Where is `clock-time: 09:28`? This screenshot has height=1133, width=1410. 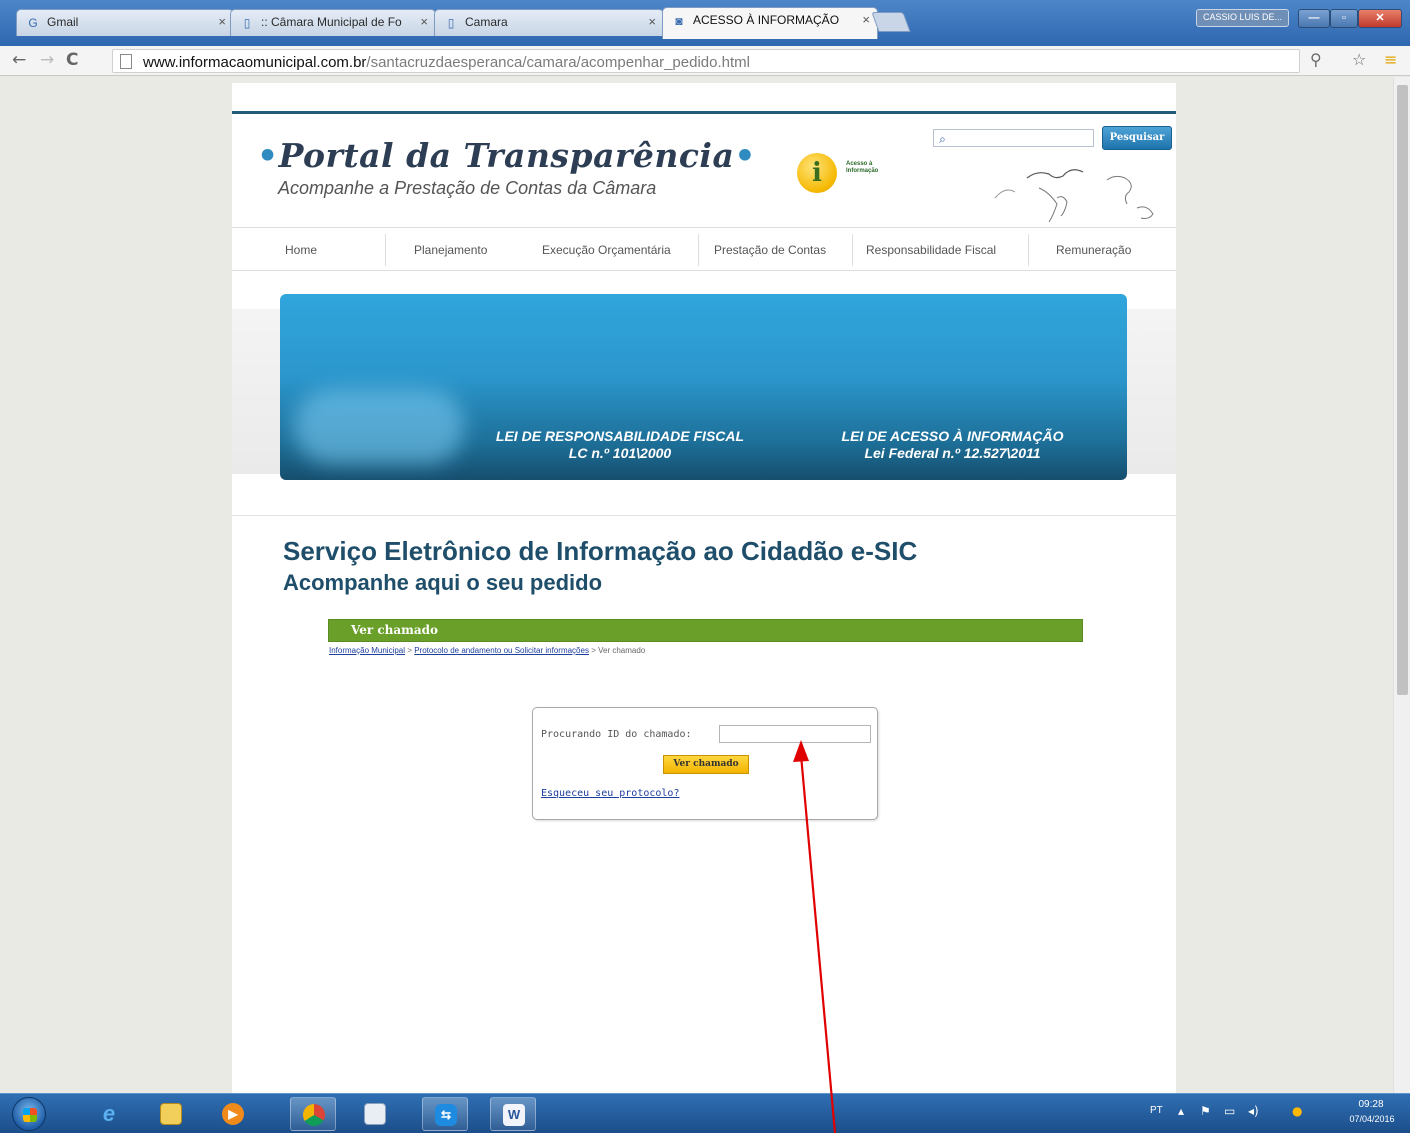 clock-time: 09:28 is located at coordinates (1371, 1104).